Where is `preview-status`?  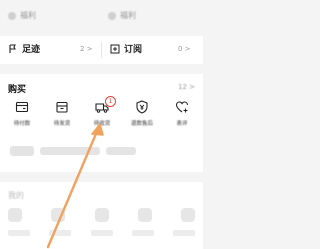 preview-status is located at coordinates (121, 151).